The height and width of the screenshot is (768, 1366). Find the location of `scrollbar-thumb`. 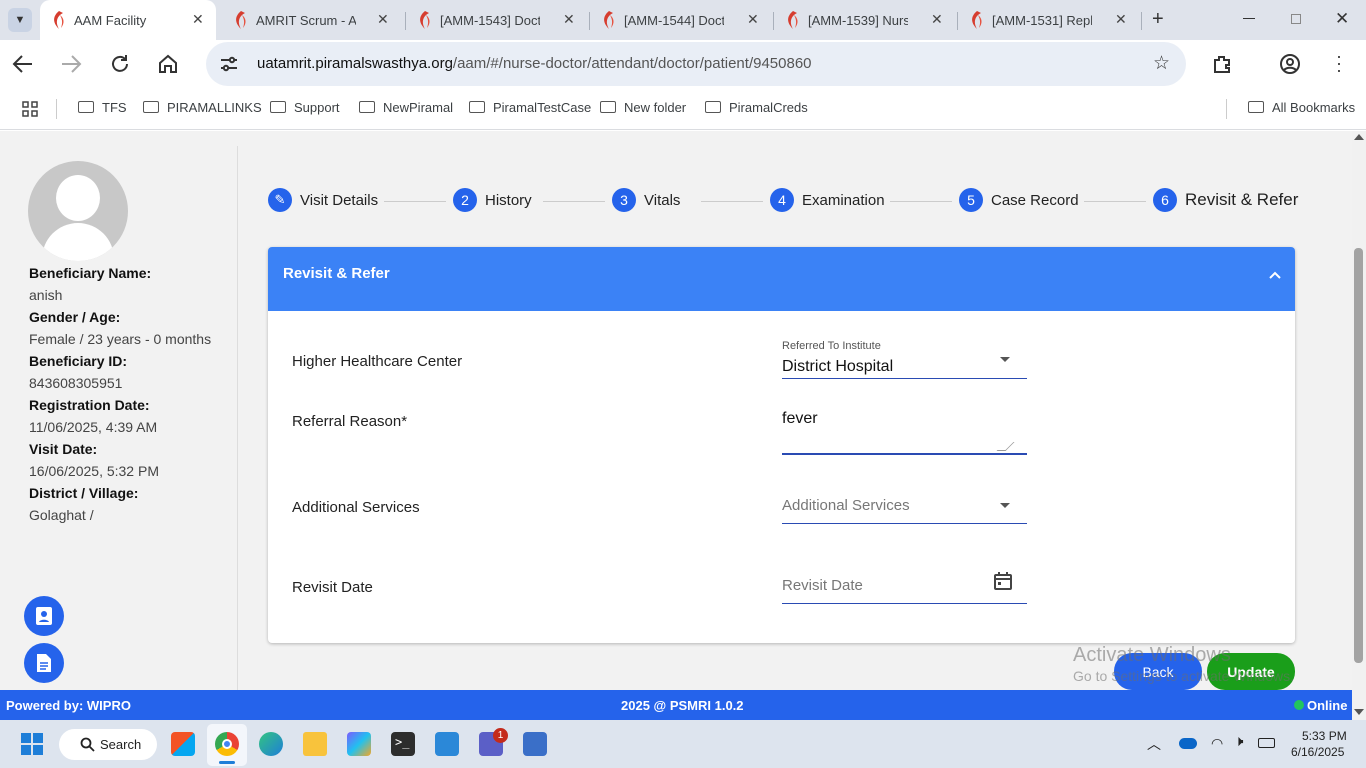

scrollbar-thumb is located at coordinates (1358, 455).